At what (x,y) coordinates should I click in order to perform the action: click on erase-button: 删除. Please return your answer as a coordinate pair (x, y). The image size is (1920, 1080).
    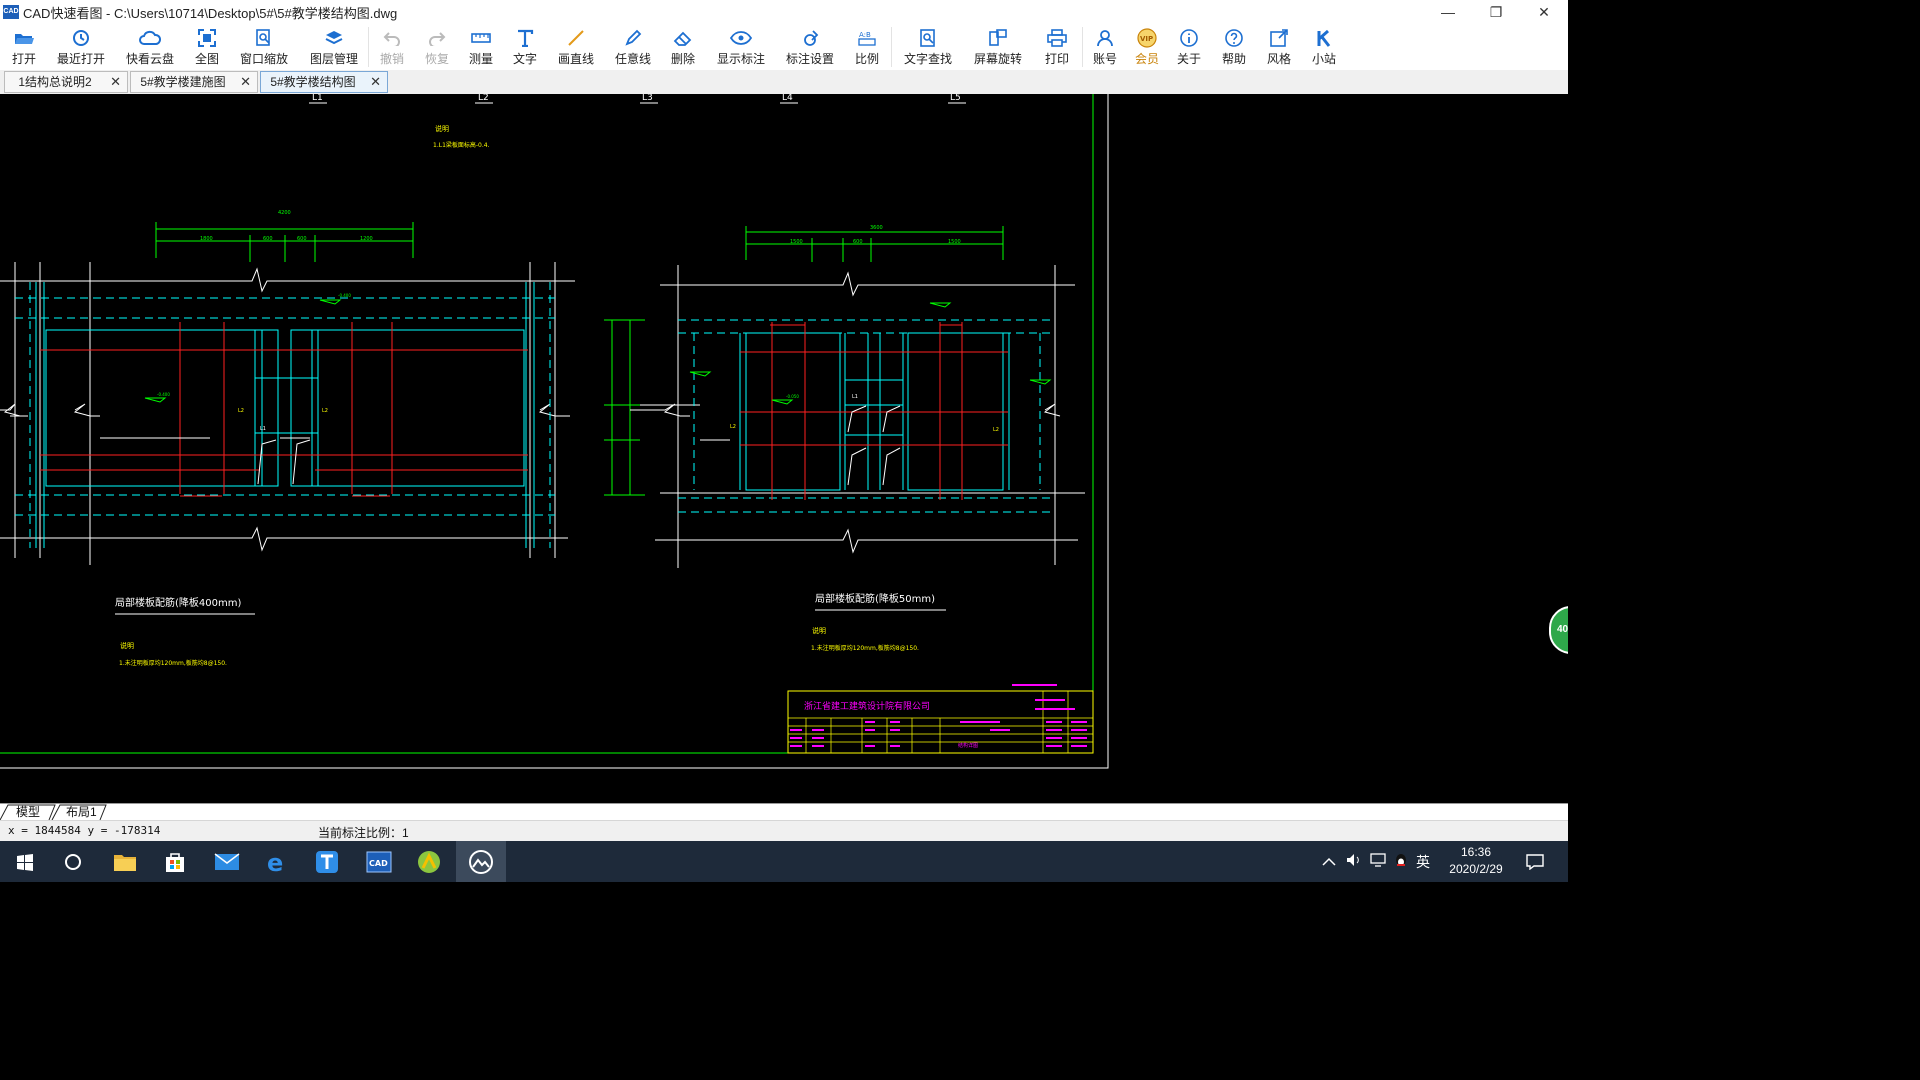
    Looking at the image, I should click on (683, 47).